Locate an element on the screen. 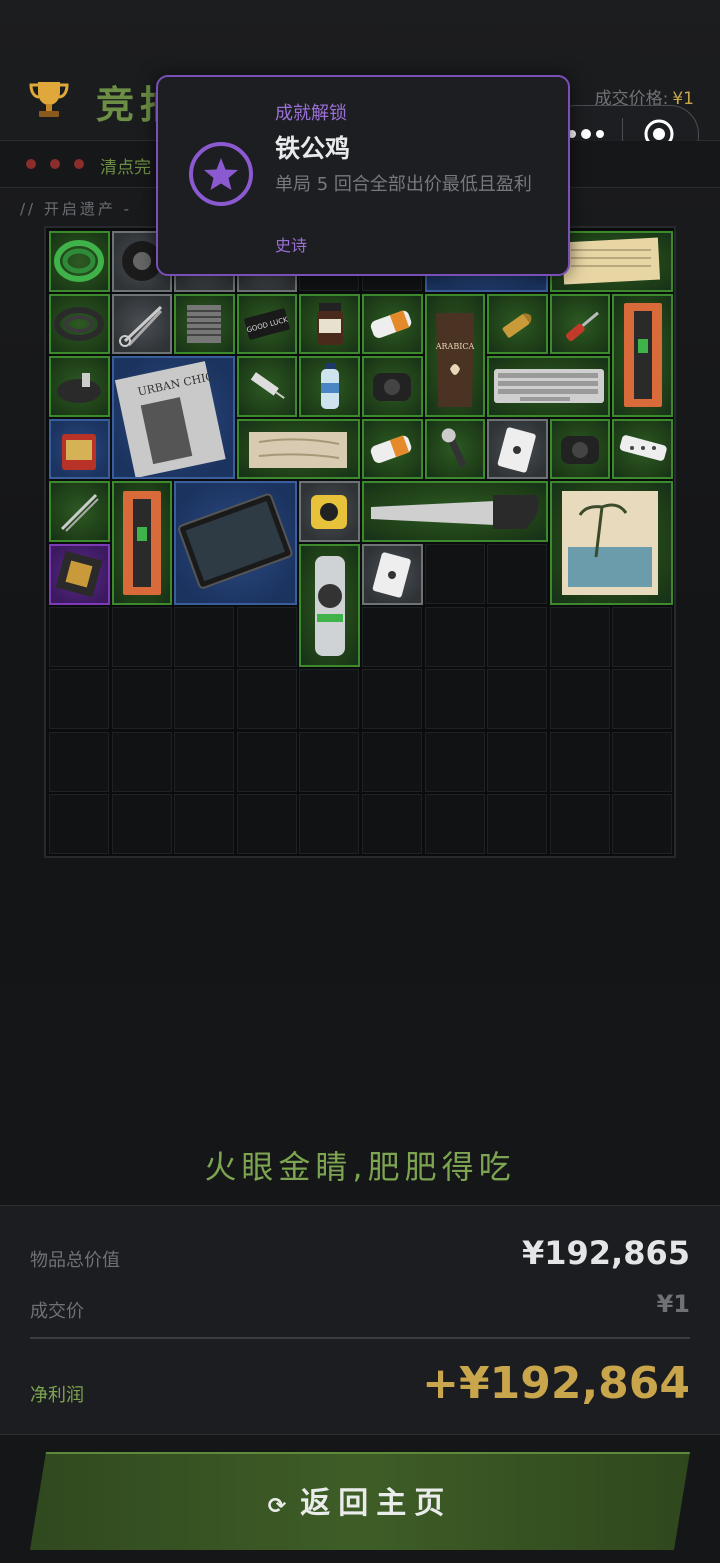  star-icon is located at coordinates (221, 174).